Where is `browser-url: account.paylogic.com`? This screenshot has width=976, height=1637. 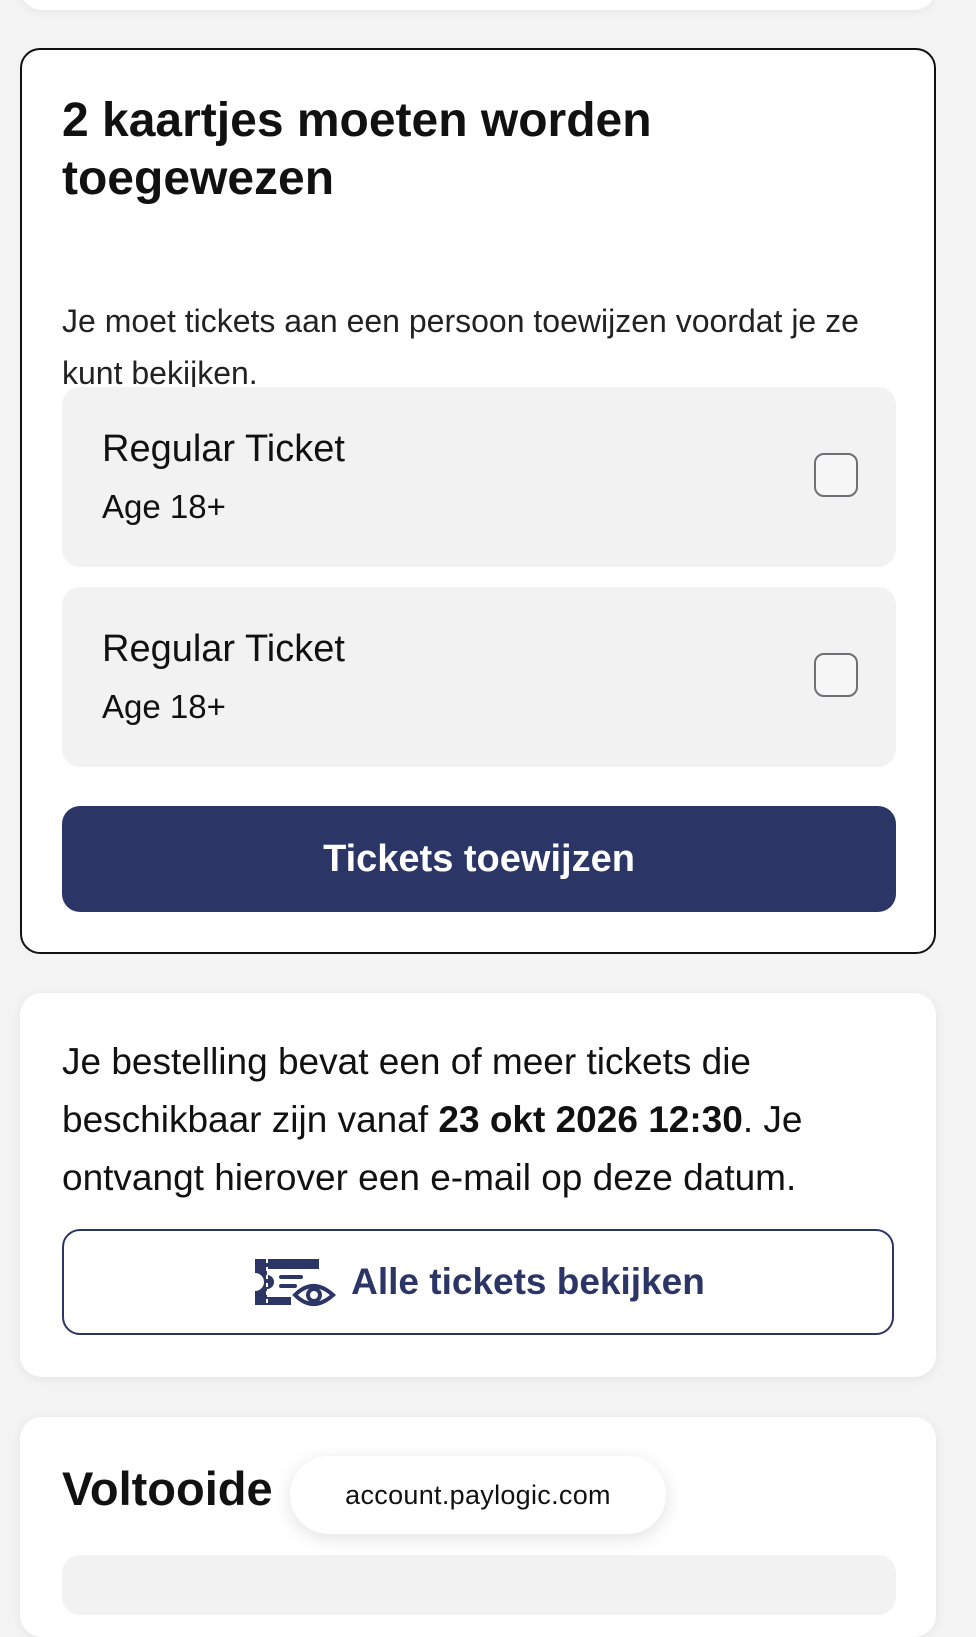
browser-url: account.paylogic.com is located at coordinates (478, 1494).